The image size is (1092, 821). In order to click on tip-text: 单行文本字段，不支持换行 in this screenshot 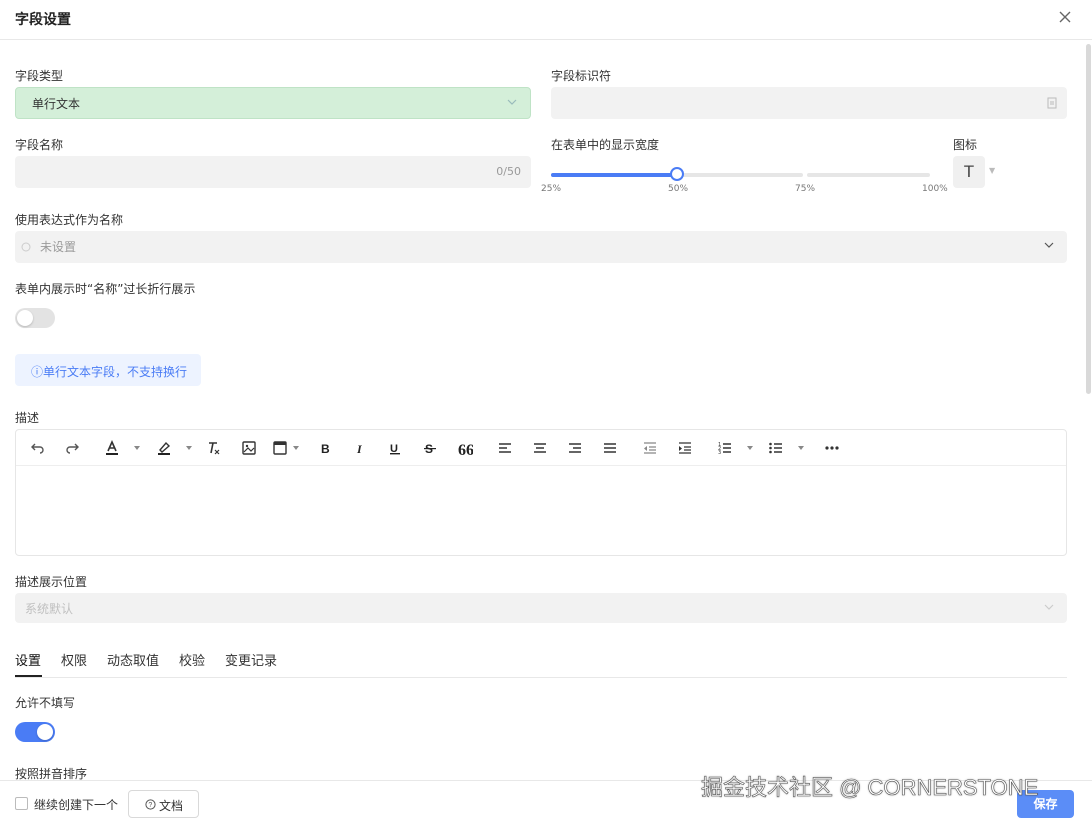, I will do `click(115, 372)`.